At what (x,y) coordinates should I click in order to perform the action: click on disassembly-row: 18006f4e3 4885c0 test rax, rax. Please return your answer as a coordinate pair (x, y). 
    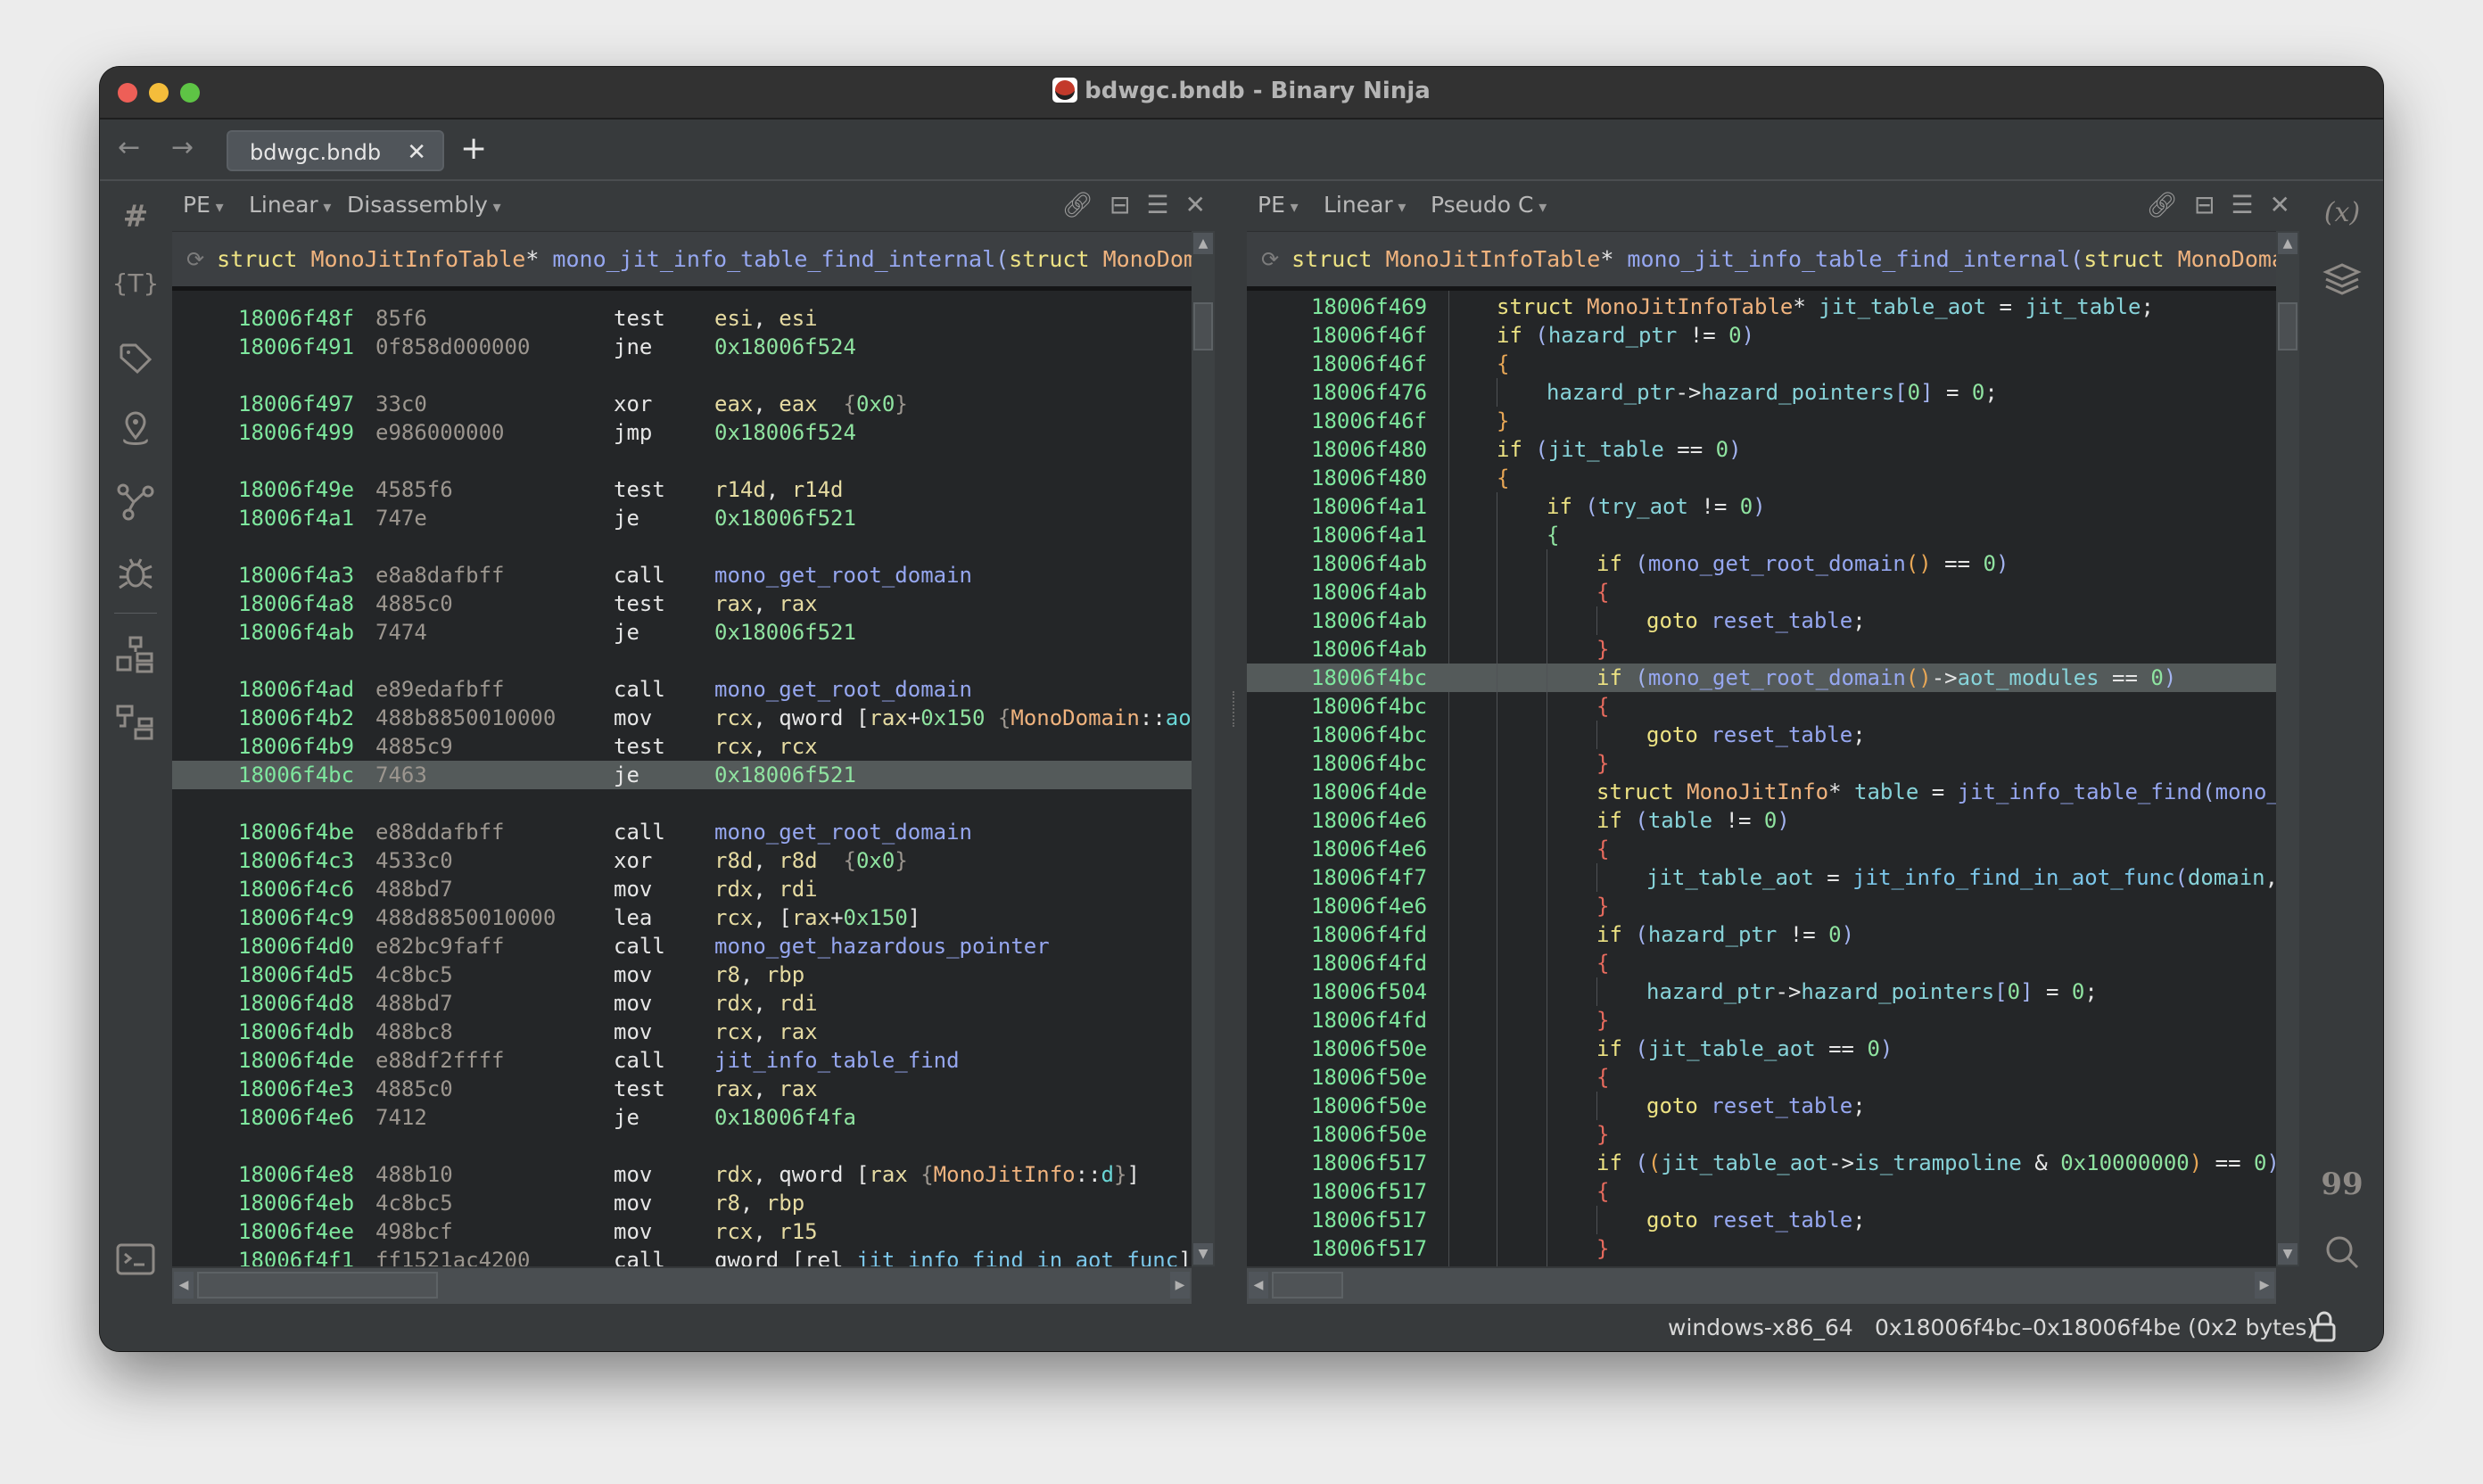
    Looking at the image, I should click on (682, 1089).